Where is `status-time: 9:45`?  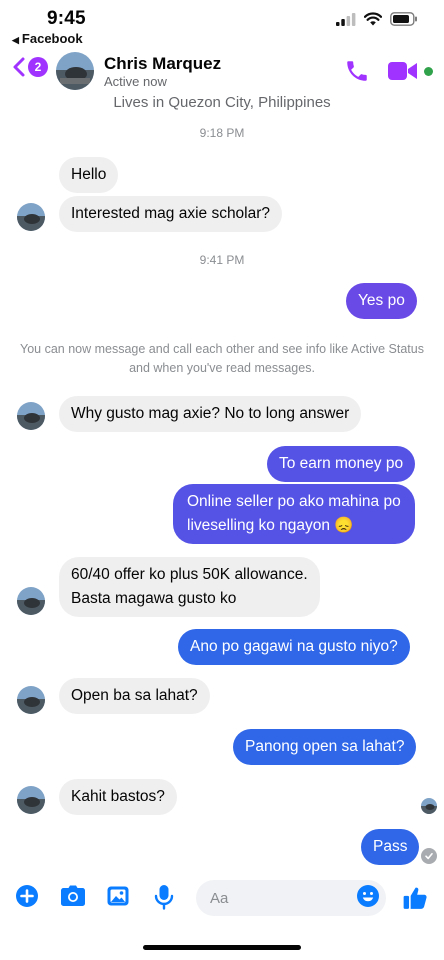 status-time: 9:45 is located at coordinates (66, 18).